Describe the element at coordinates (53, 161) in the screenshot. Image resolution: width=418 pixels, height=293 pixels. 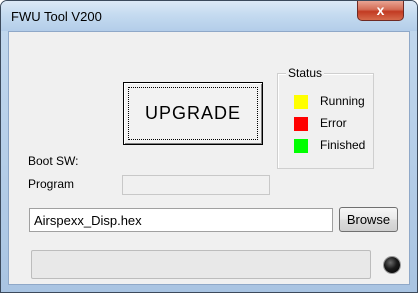
I see `boot-sw-label: Boot SW:` at that location.